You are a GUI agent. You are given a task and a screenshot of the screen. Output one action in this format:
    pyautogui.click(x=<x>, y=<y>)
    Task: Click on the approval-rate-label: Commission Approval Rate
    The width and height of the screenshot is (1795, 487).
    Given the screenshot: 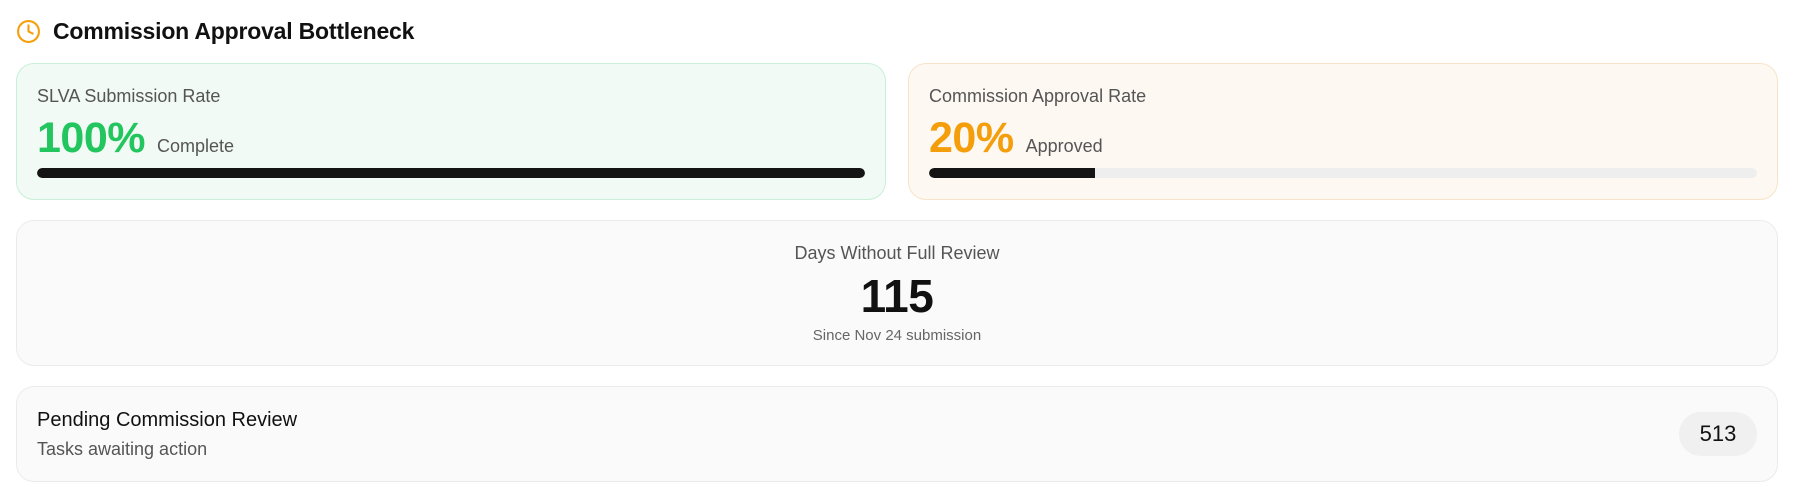 What is the action you would take?
    pyautogui.click(x=1038, y=96)
    